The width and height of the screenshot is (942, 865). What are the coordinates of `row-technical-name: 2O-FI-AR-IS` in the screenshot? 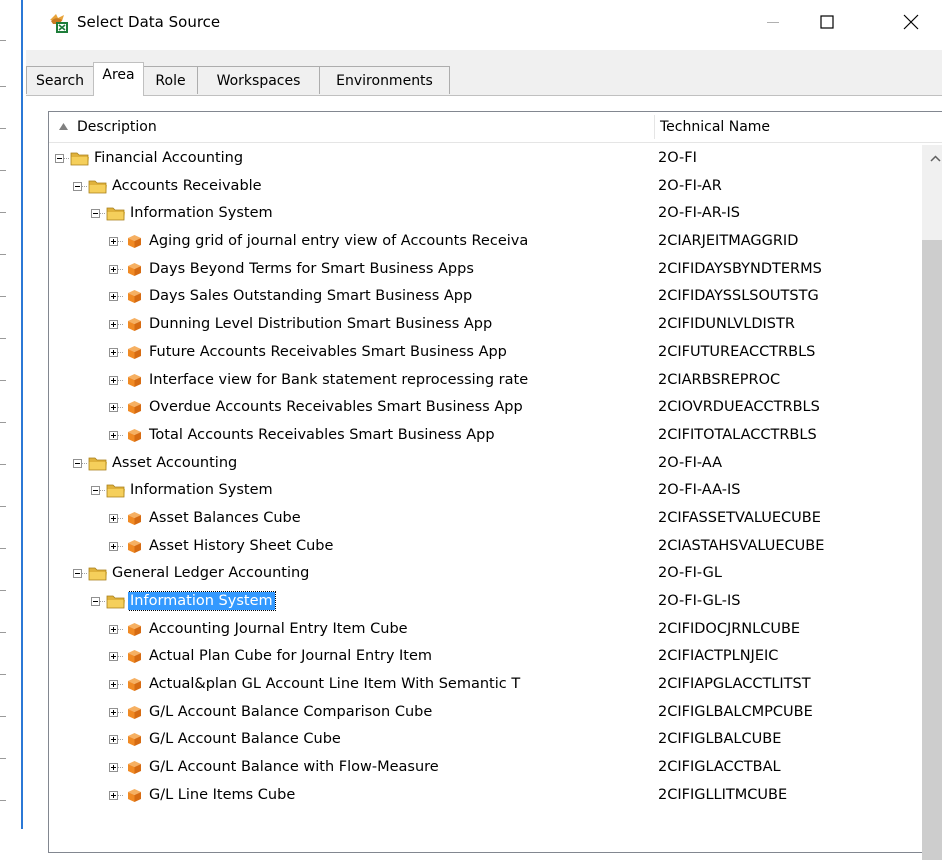 It's located at (699, 214).